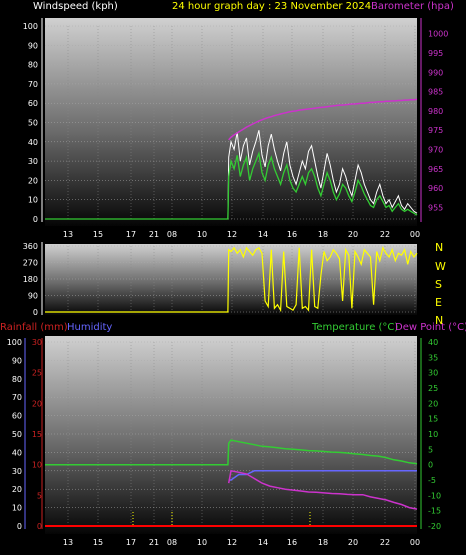  Describe the element at coordinates (415, 234) in the screenshot. I see `x-tick-label-top: 00` at that location.